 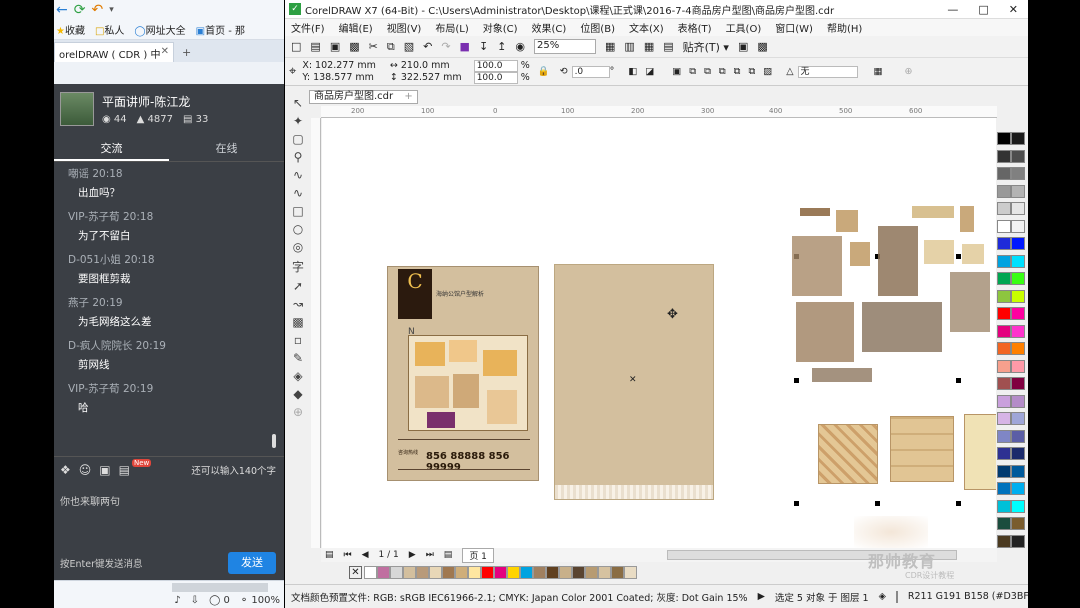 I want to click on menu-tools: 工具(O), so click(x=744, y=27).